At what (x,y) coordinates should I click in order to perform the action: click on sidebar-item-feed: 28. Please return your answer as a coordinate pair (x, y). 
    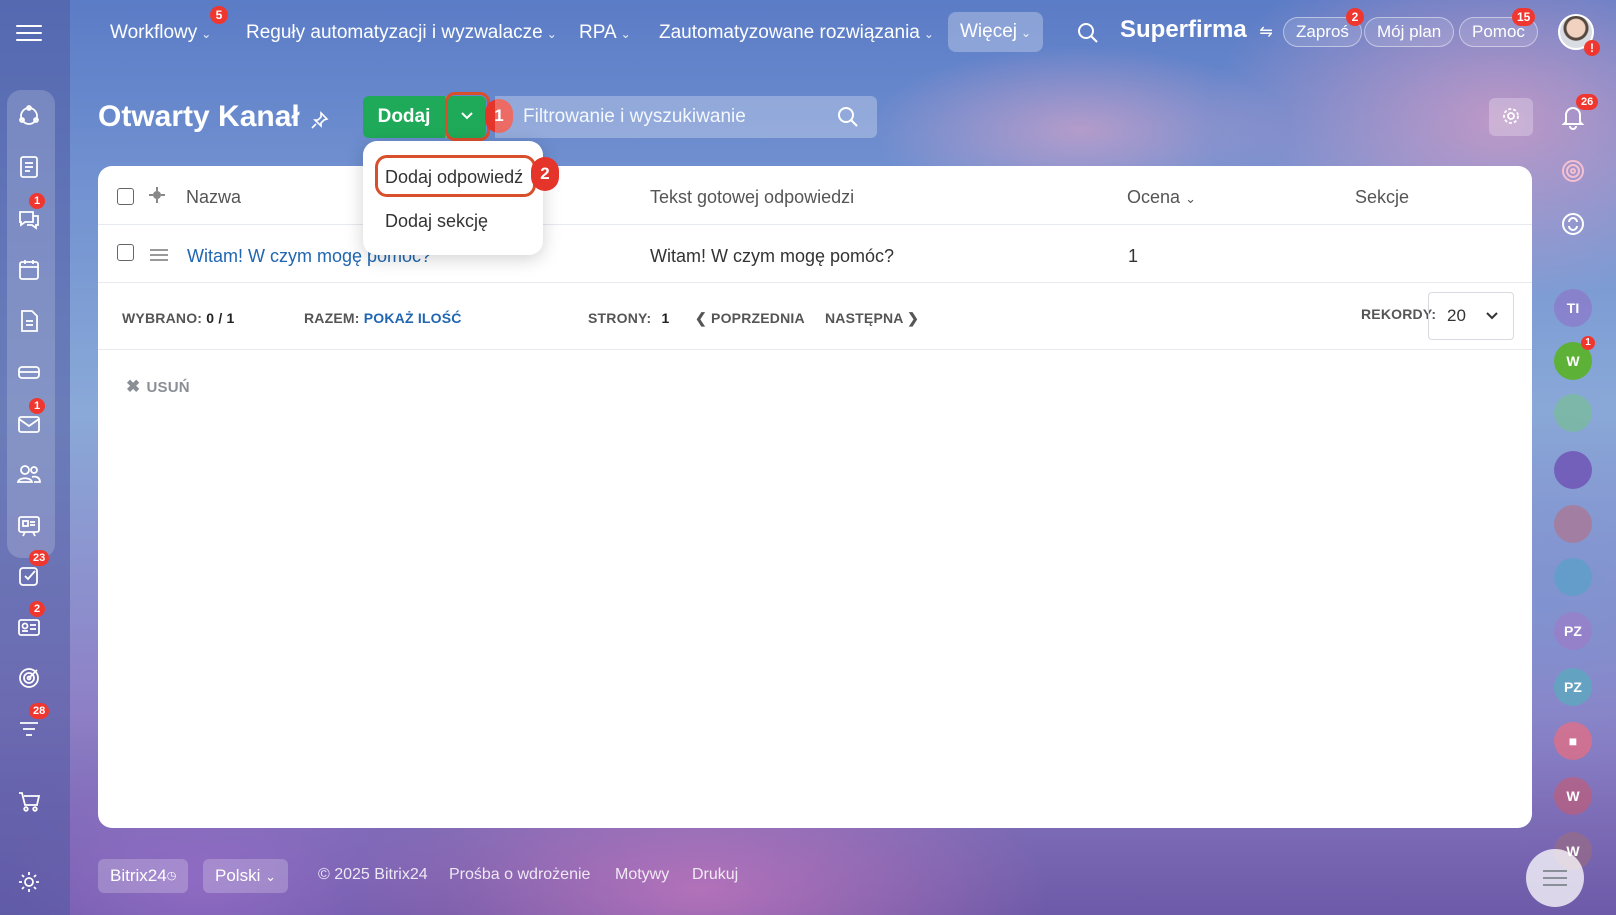
    Looking at the image, I should click on (32, 723).